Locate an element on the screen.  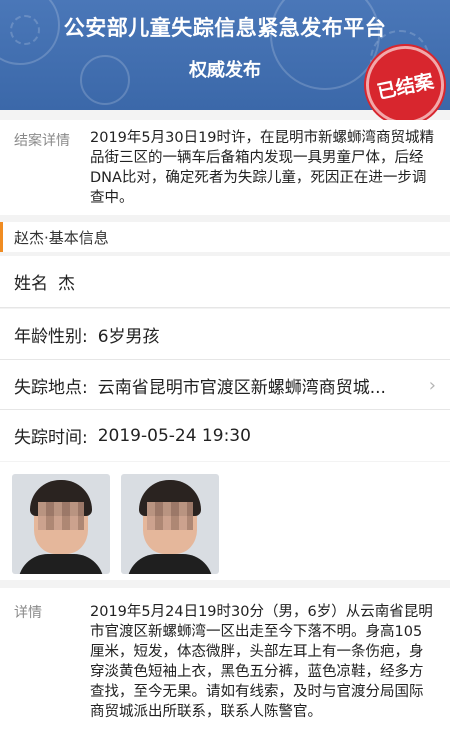
missing-location-label: 失踪地点: is located at coordinates (51, 388).